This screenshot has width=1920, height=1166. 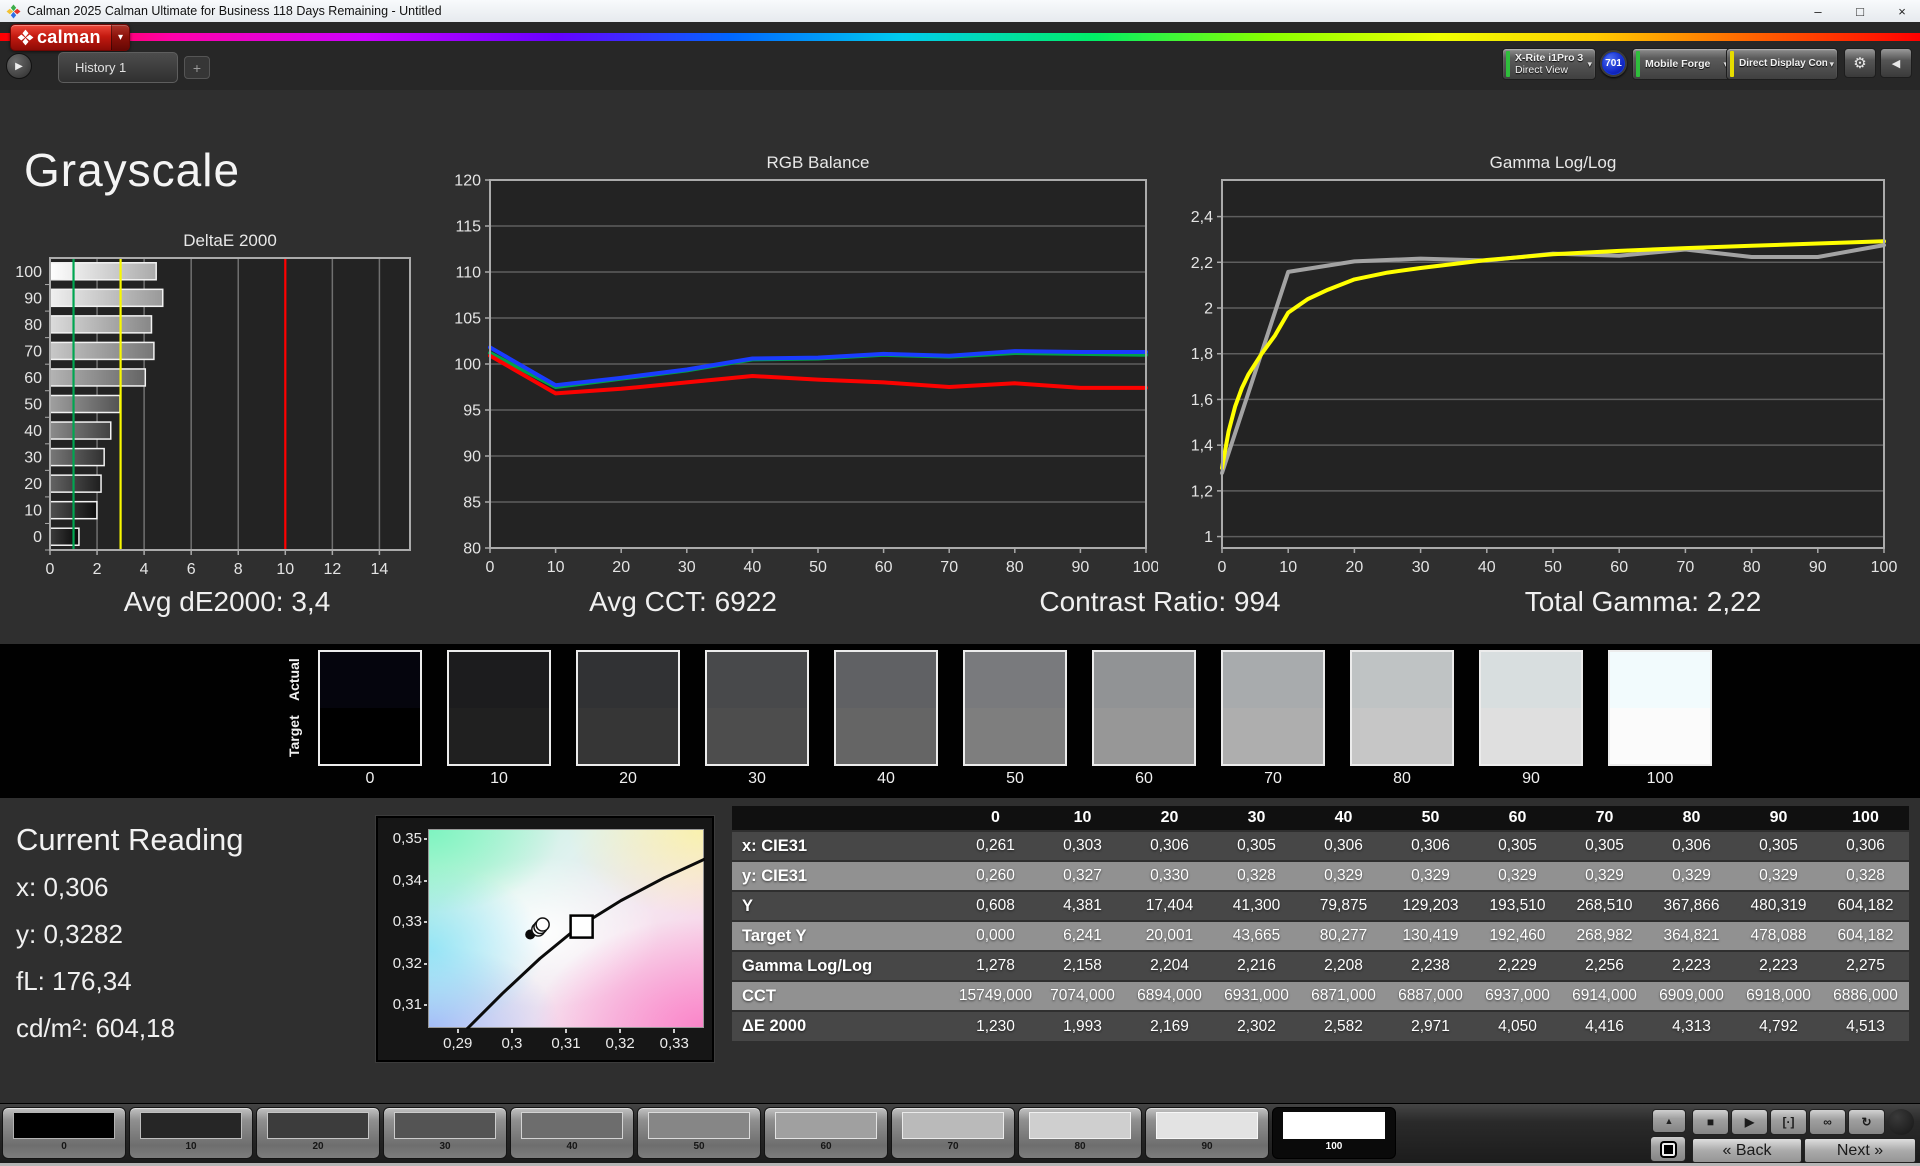 What do you see at coordinates (1256, 995) in the screenshot?
I see `table-cell: 6931,000` at bounding box center [1256, 995].